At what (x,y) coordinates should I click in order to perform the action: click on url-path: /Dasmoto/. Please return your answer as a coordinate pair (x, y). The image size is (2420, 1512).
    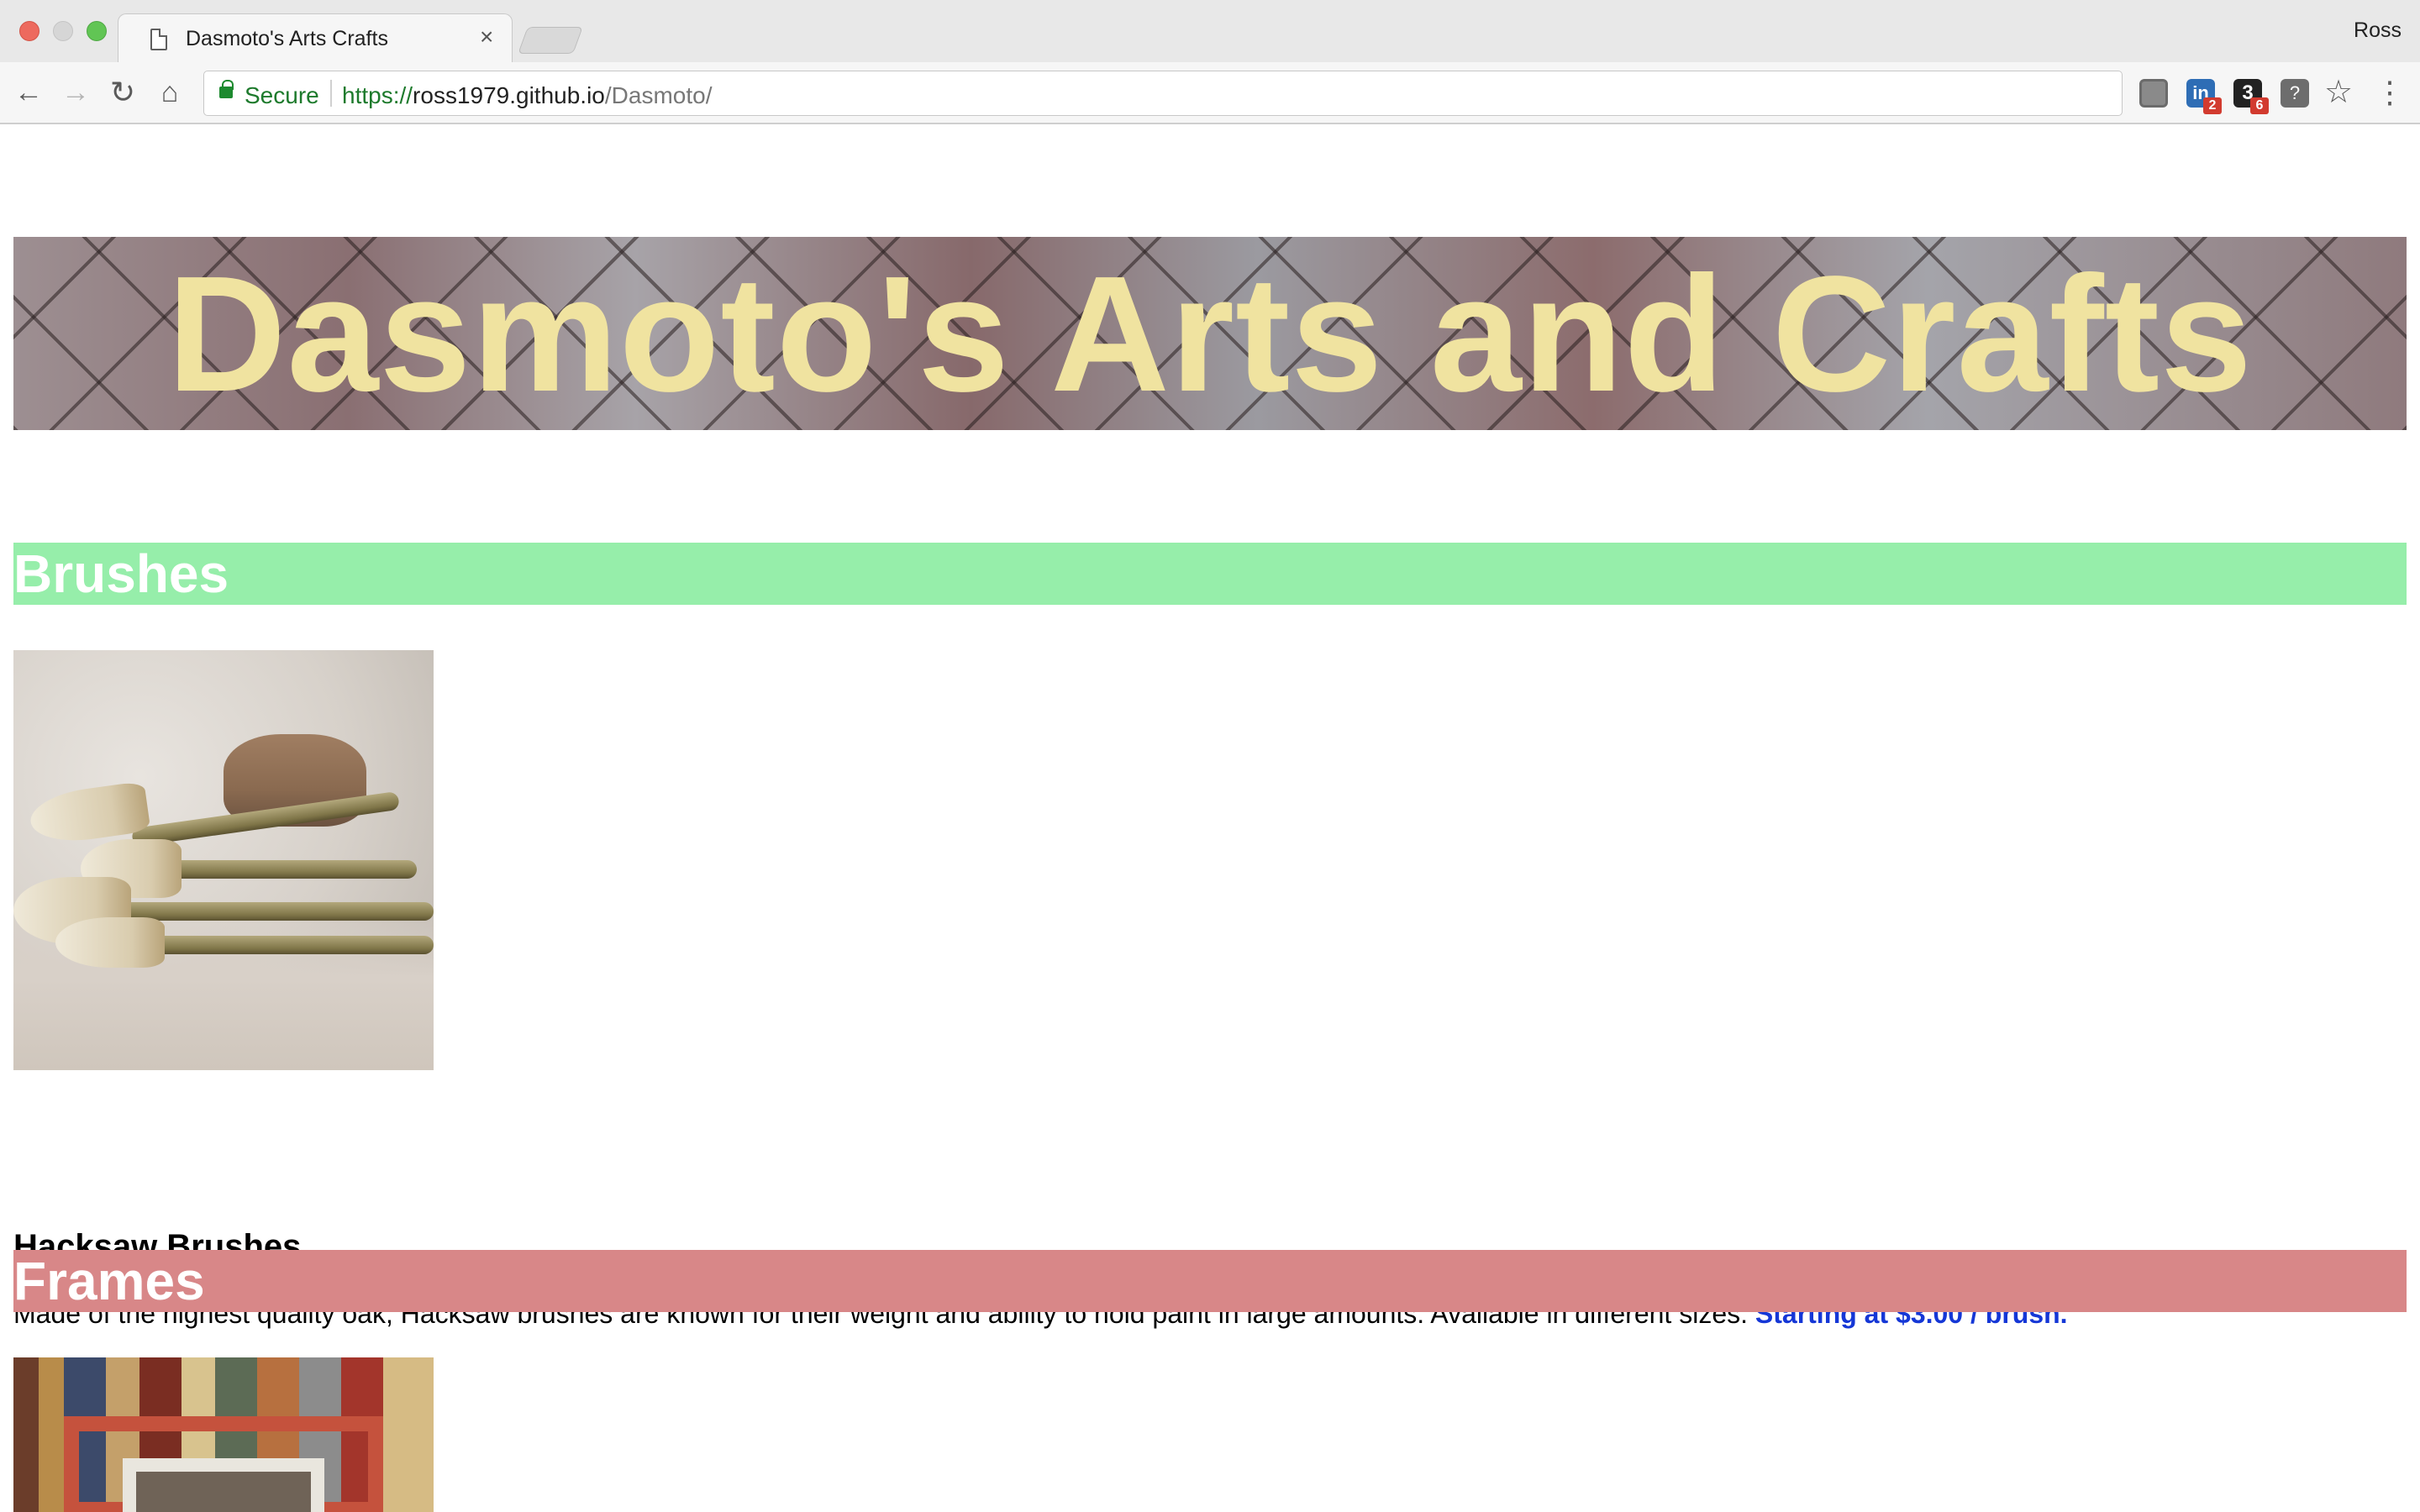
    Looking at the image, I should click on (658, 95).